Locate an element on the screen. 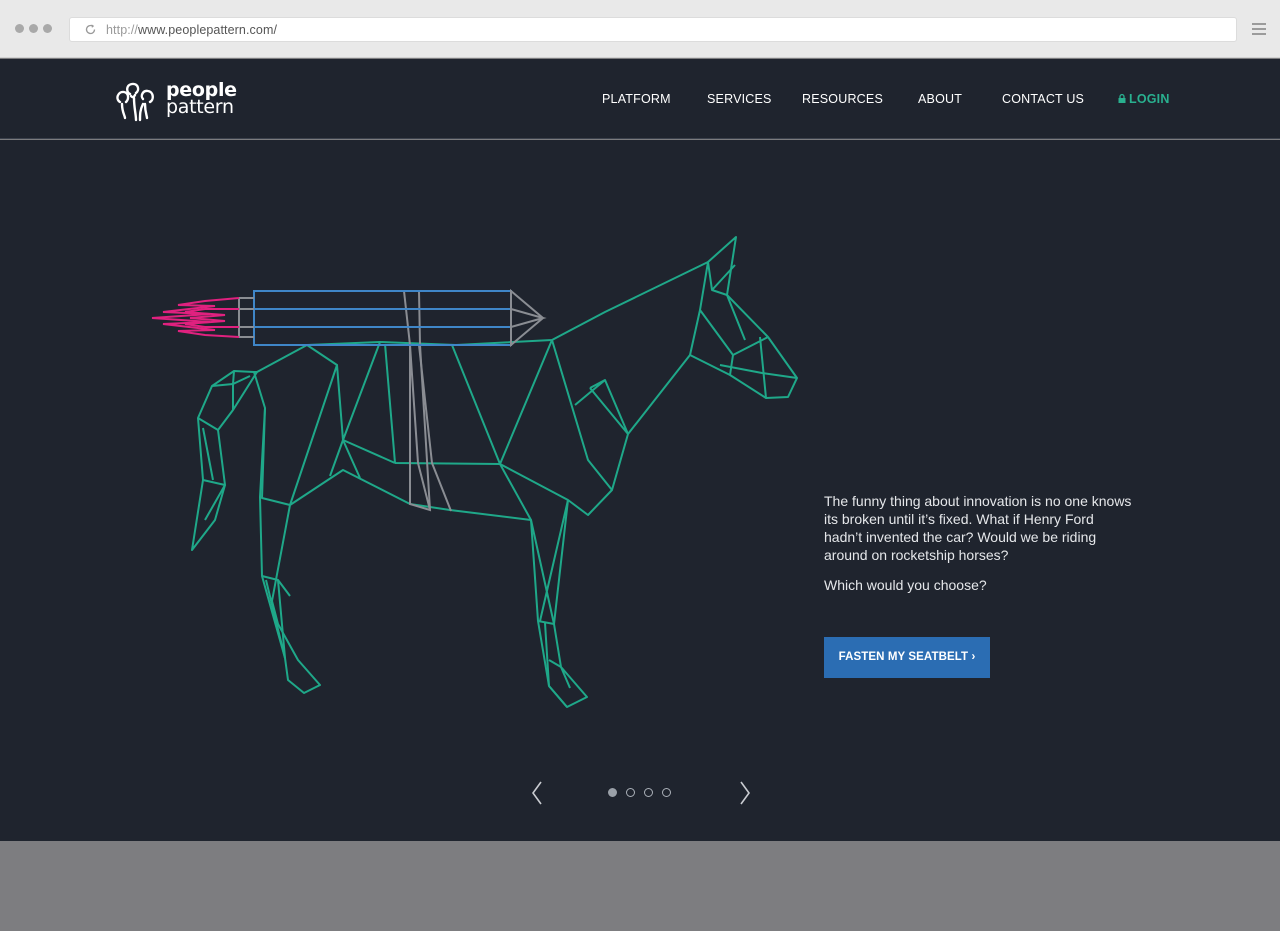 This screenshot has height=931, width=1280. url-host: www.peoplepattern.com/ is located at coordinates (207, 30).